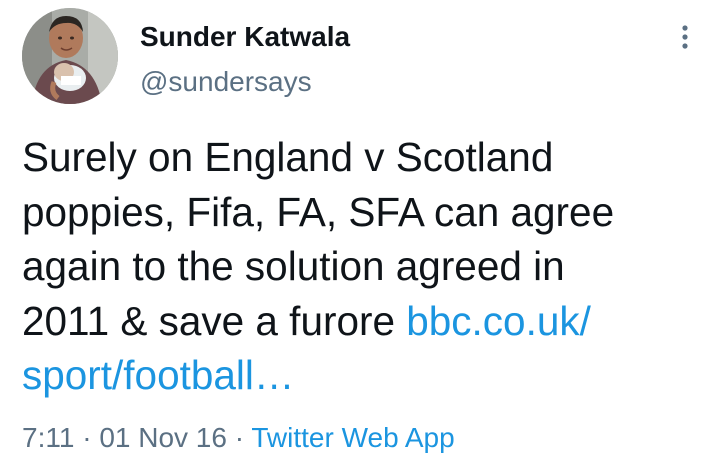 This screenshot has height=472, width=720. I want to click on tweet-time: 7:11, so click(48, 437).